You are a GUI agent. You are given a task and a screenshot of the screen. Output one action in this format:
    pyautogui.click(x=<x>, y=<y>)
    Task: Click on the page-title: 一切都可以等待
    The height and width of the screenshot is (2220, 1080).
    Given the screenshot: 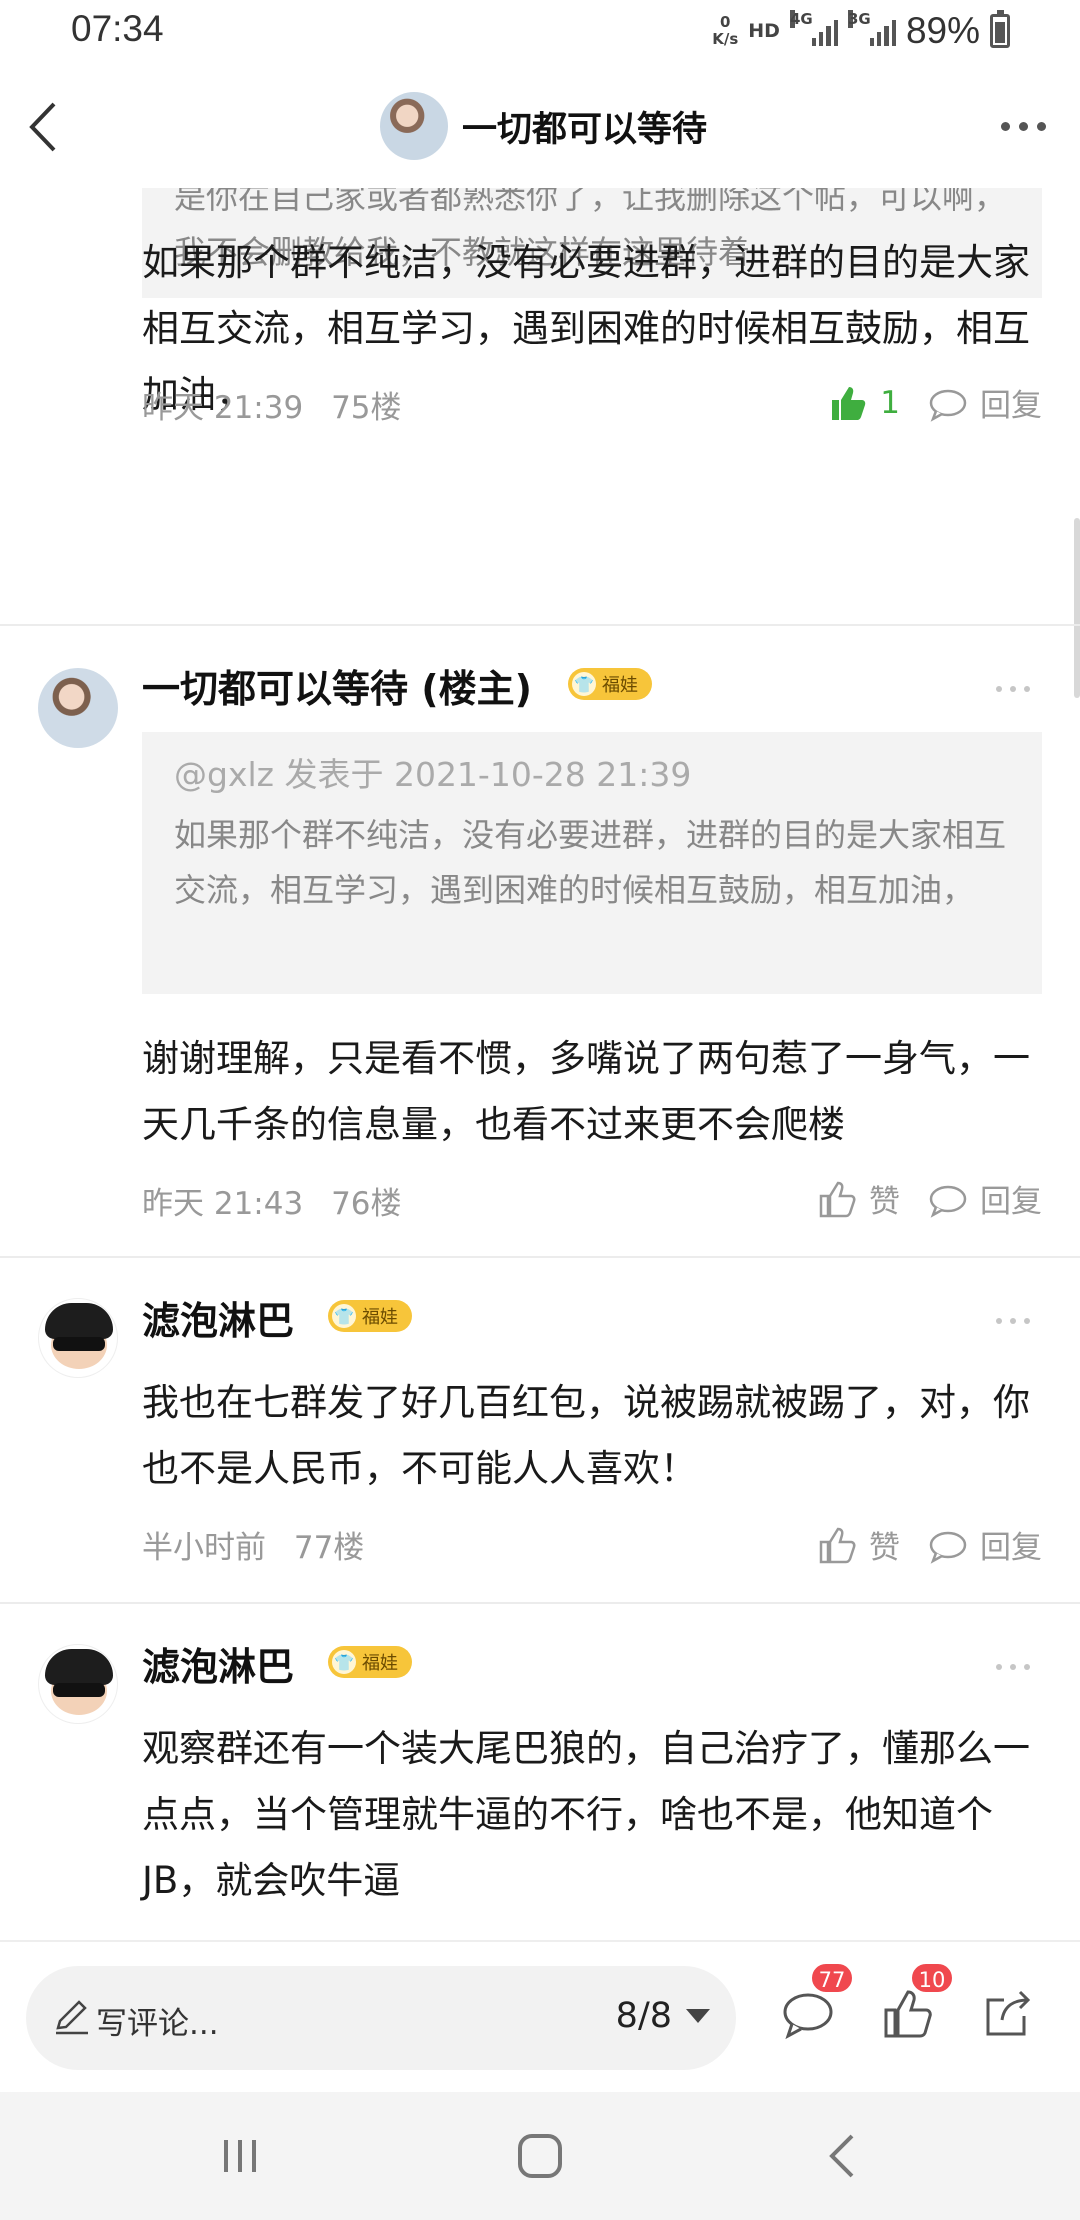 What is the action you would take?
    pyautogui.click(x=585, y=129)
    